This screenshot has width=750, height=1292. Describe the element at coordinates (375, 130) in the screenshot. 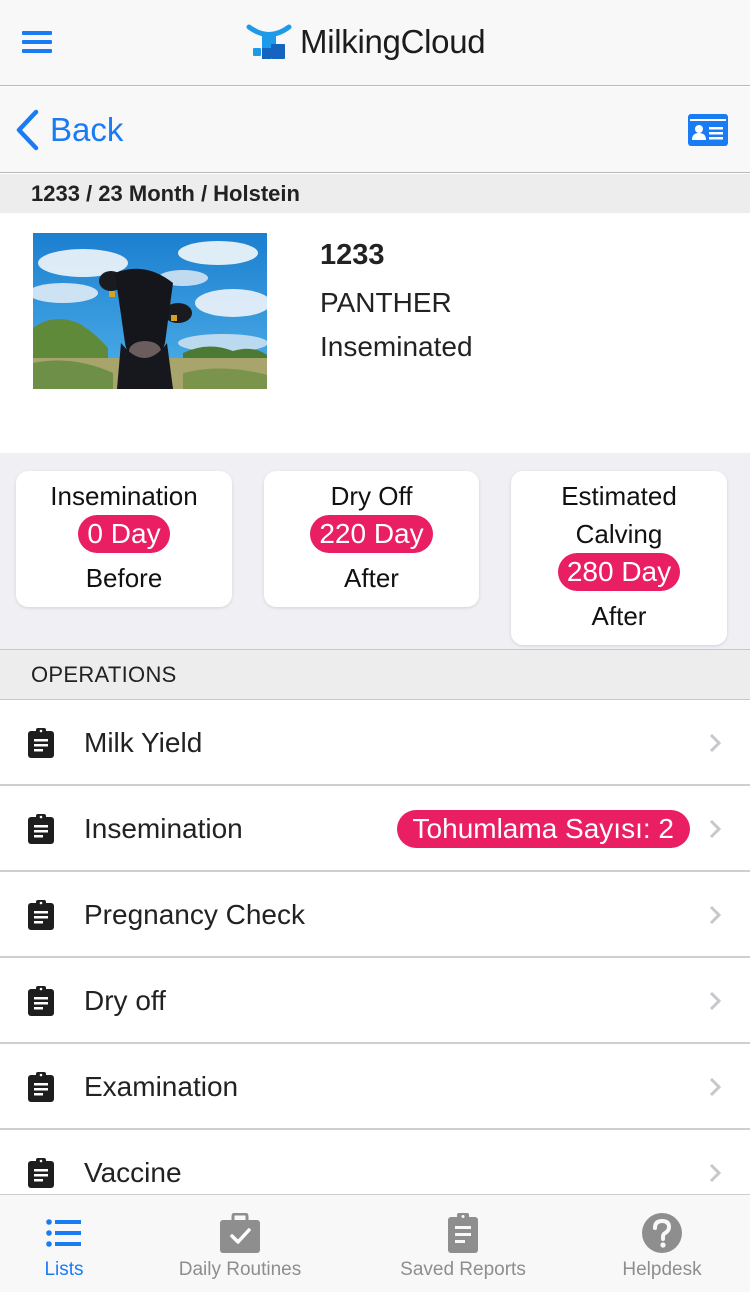

I see `navigation-bar: Back` at that location.